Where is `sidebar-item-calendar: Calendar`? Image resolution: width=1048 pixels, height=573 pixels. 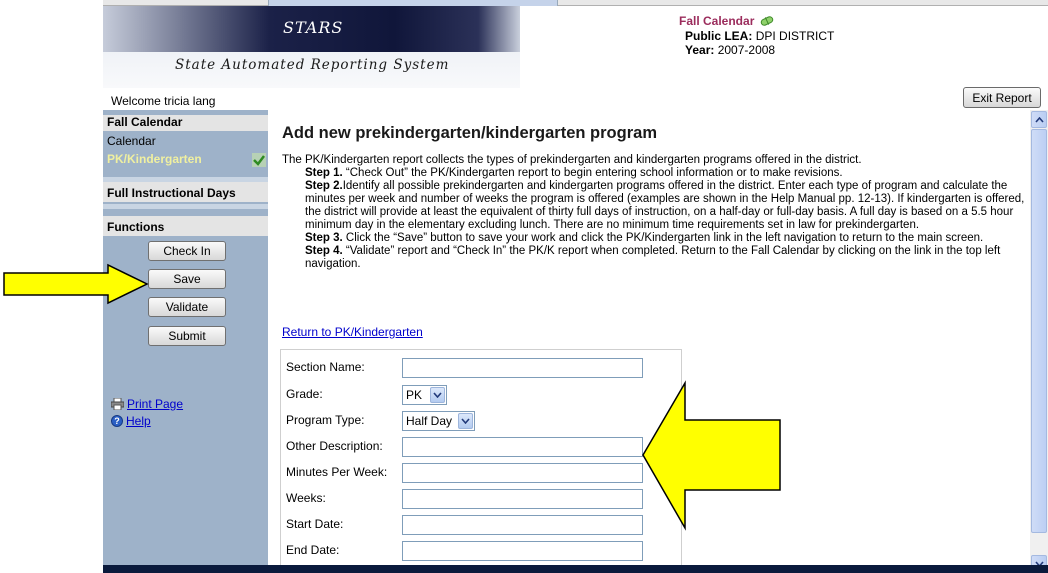 sidebar-item-calendar: Calendar is located at coordinates (131, 141).